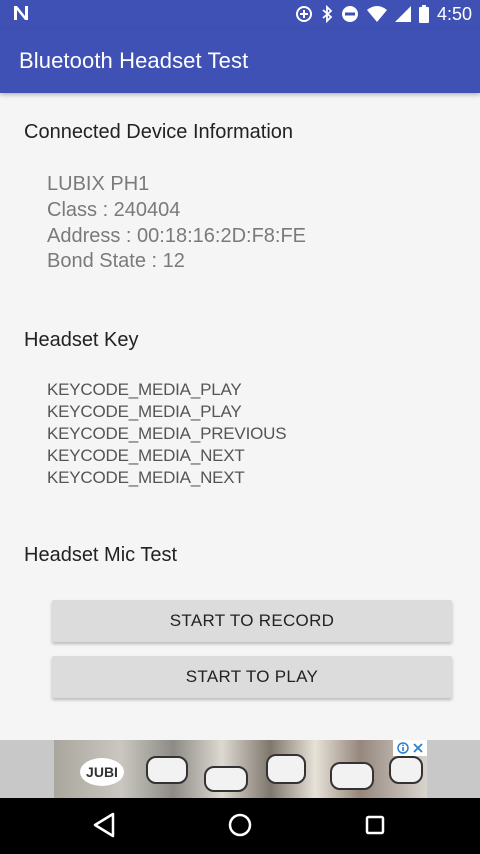 This screenshot has width=480, height=854. I want to click on status-time: 4:50, so click(454, 14).